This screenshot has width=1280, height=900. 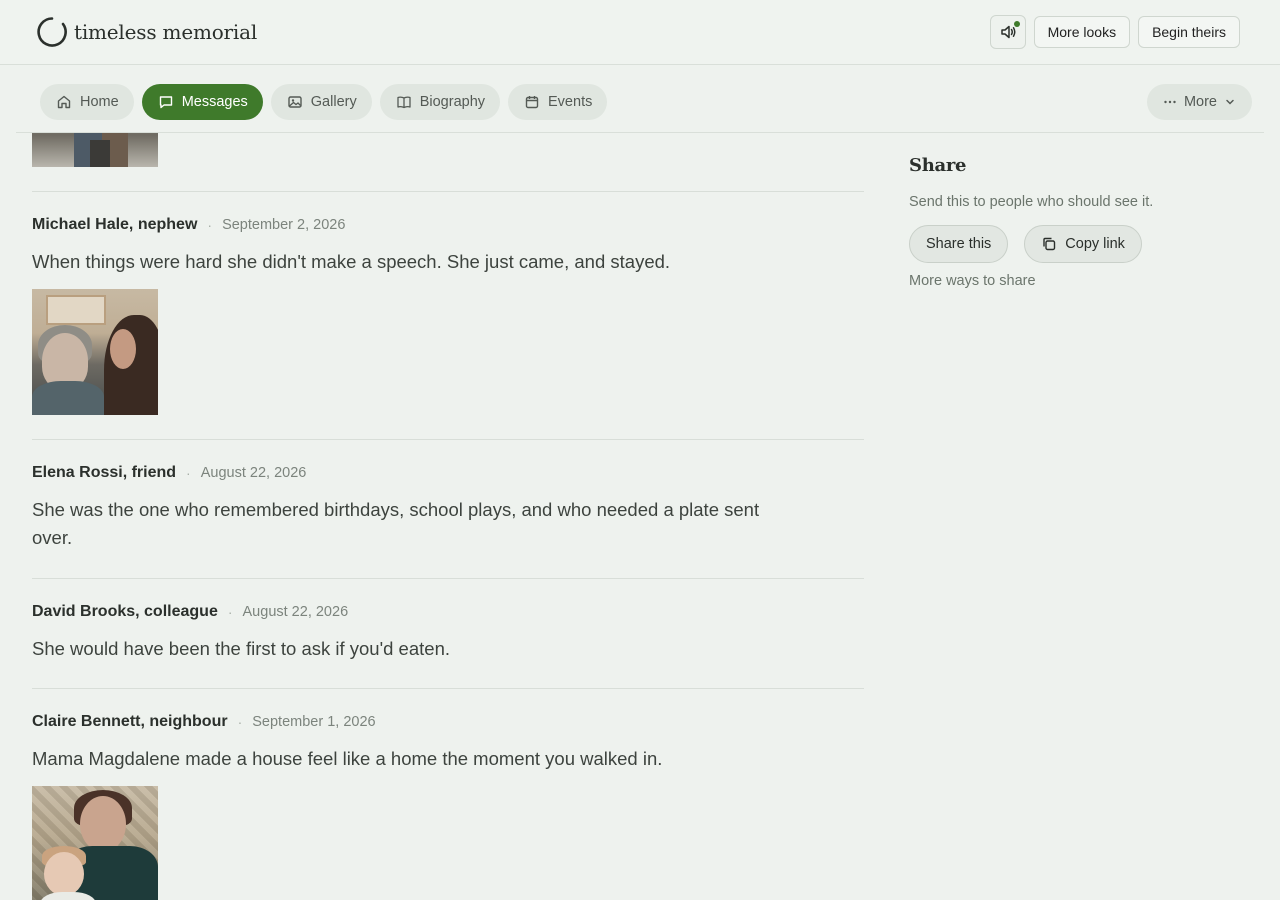 I want to click on share-this-button: Share this, so click(x=959, y=244).